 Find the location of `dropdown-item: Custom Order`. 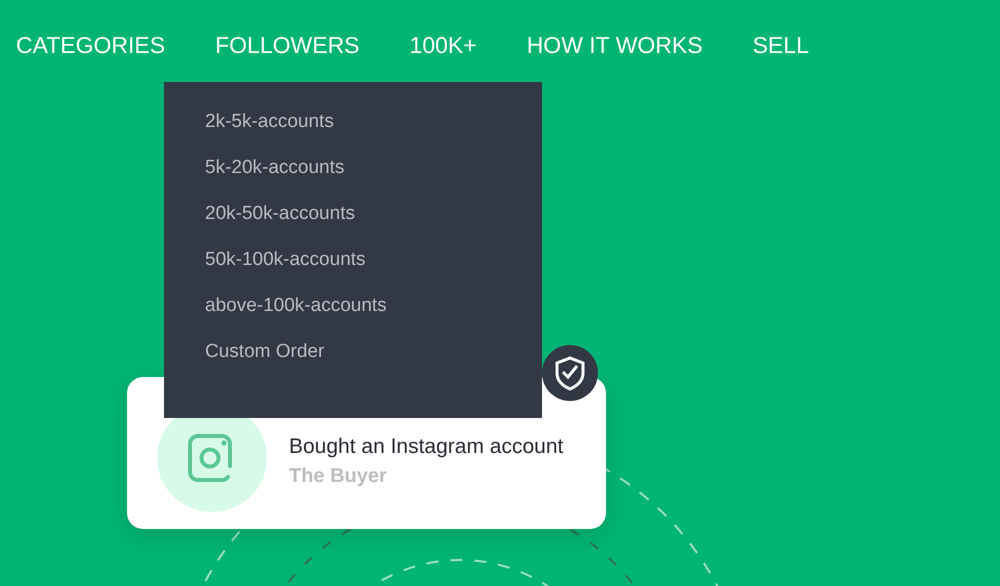

dropdown-item: Custom Order is located at coordinates (264, 352).